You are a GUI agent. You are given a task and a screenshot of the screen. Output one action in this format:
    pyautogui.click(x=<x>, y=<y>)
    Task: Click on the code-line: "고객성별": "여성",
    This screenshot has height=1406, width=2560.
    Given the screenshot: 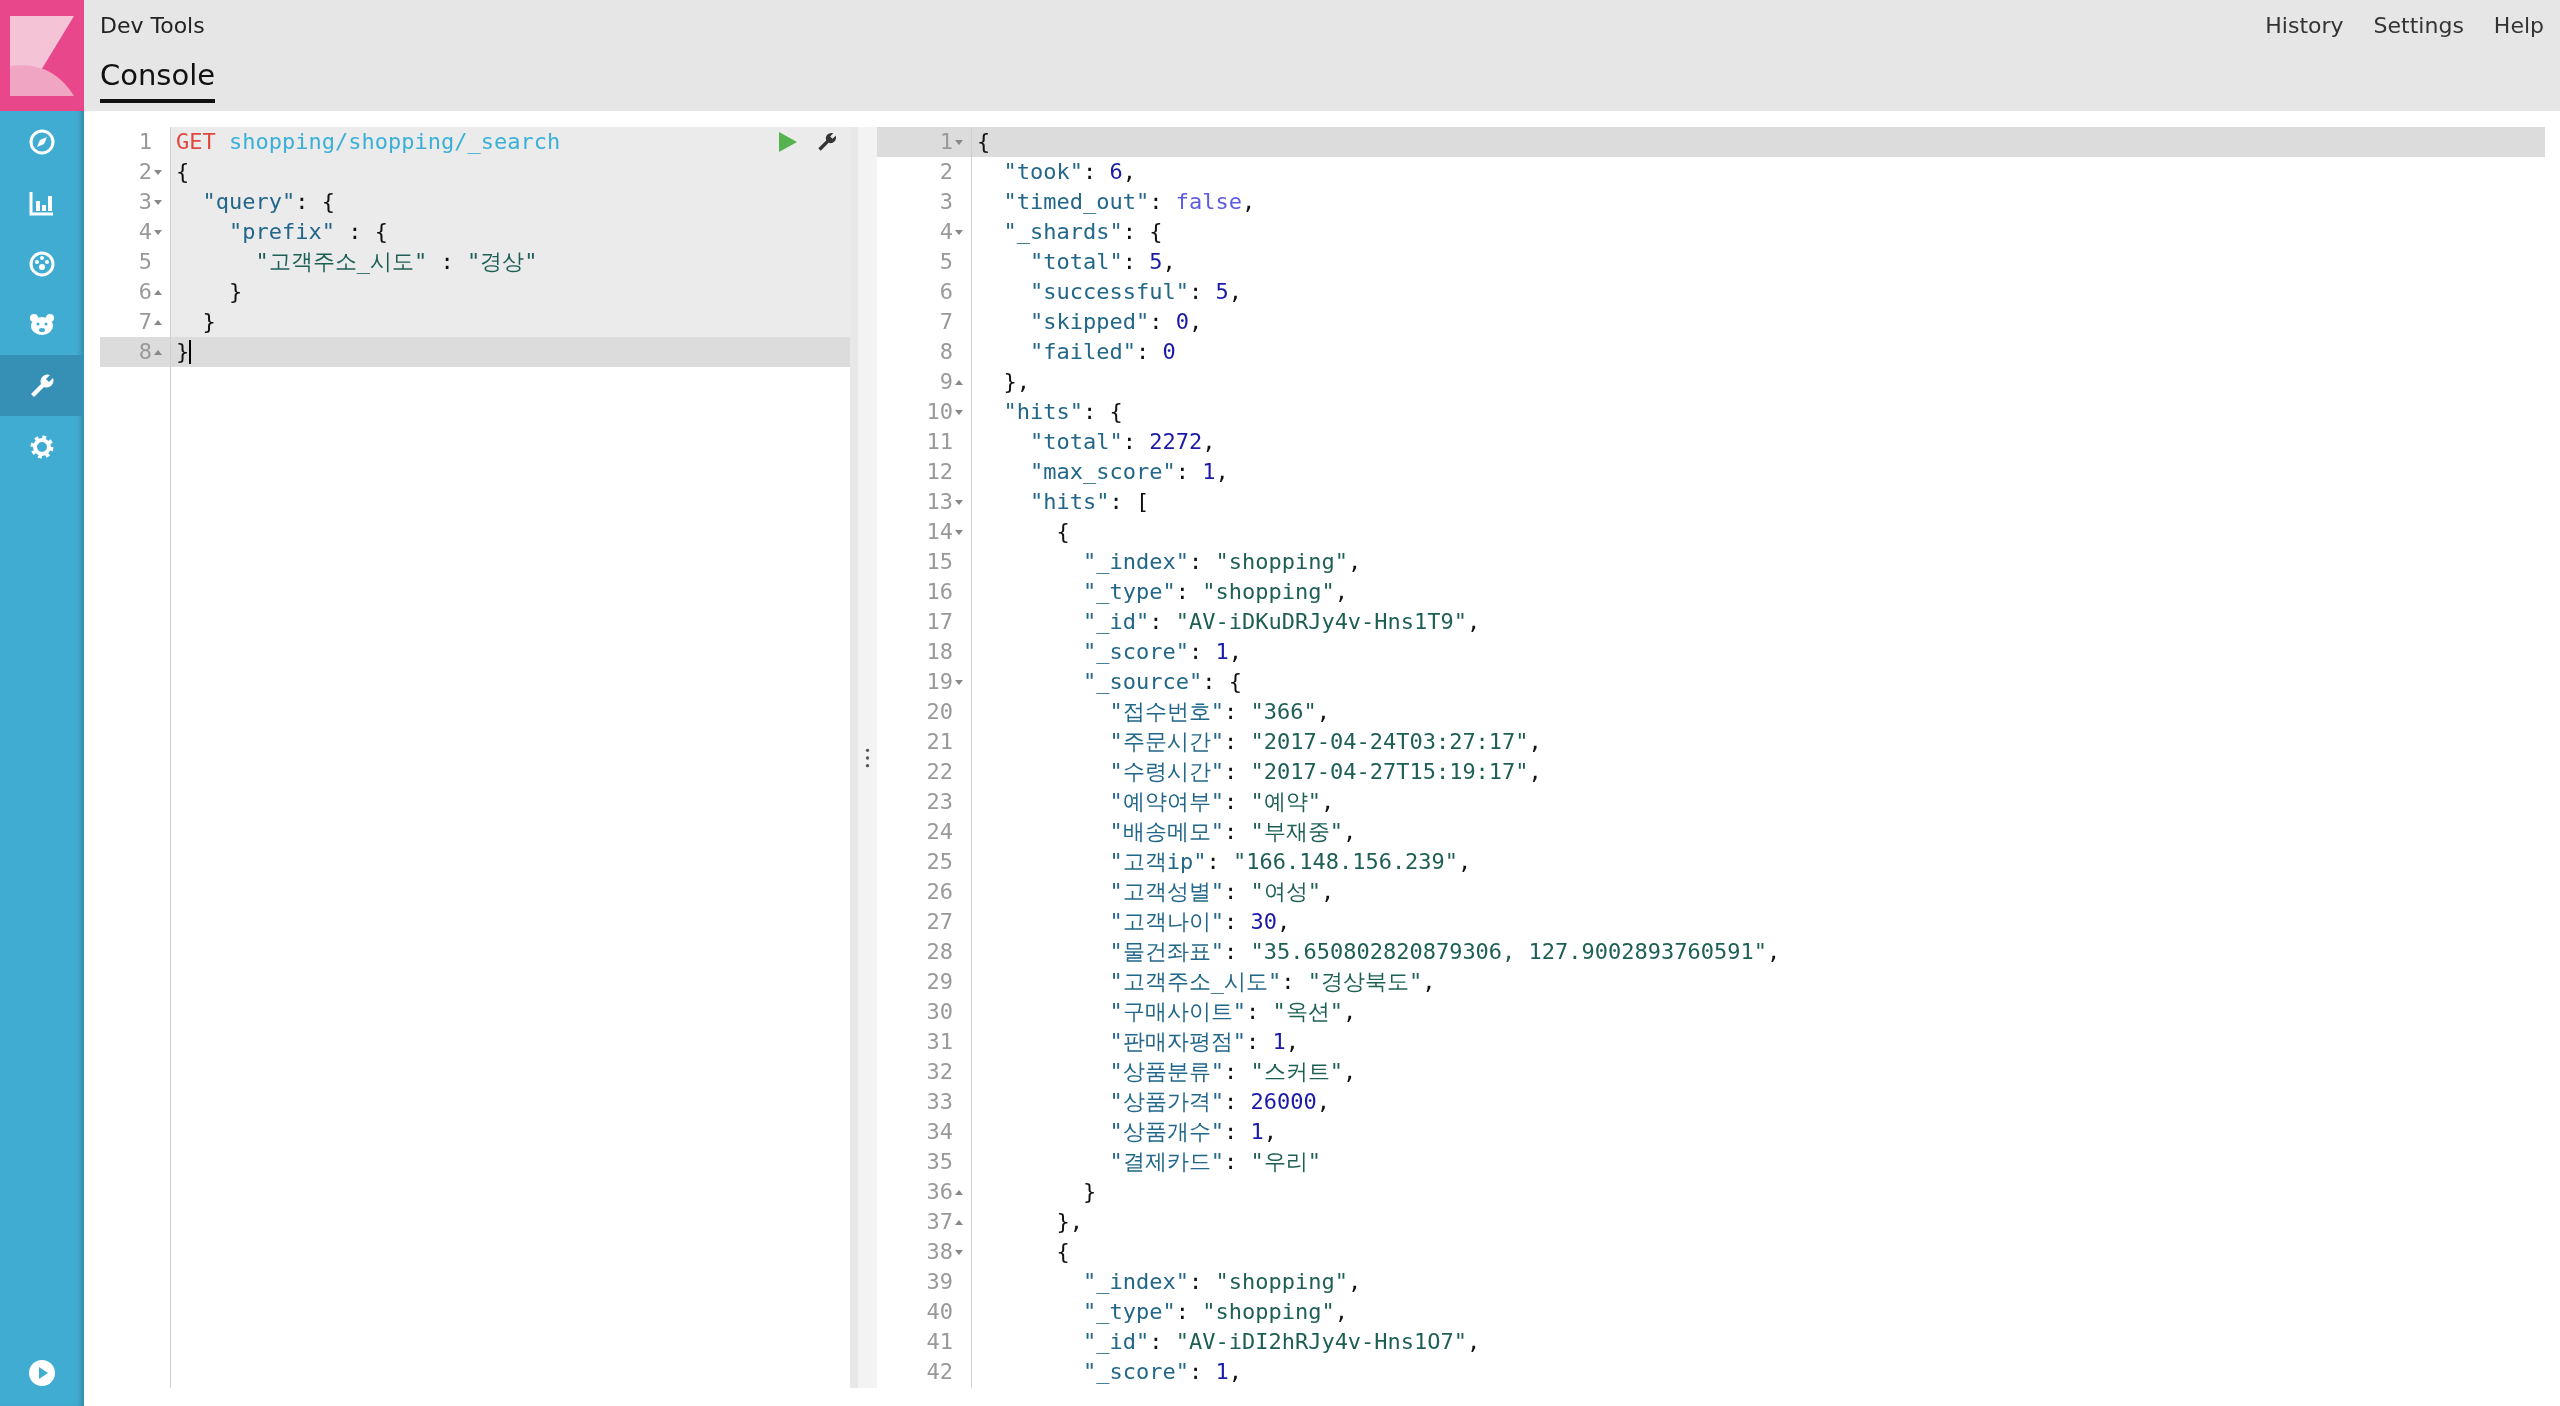 What is the action you would take?
    pyautogui.click(x=1221, y=892)
    